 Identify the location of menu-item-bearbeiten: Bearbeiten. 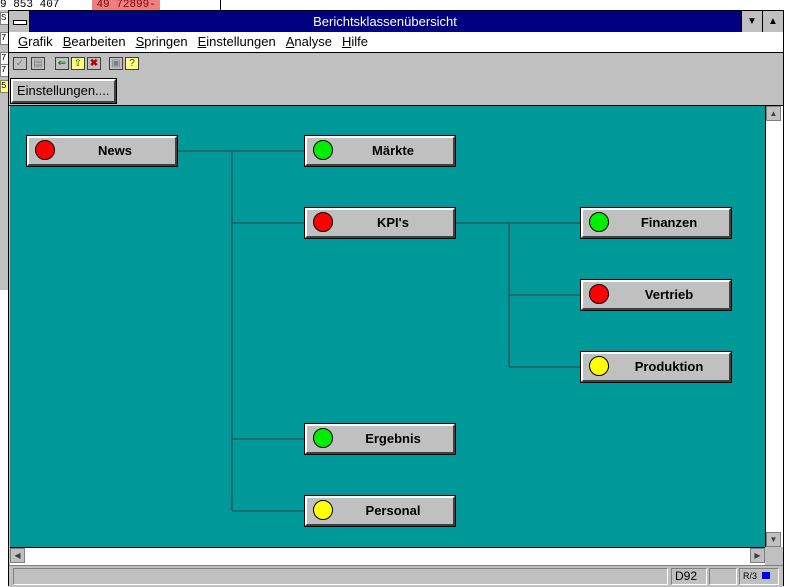
(94, 42).